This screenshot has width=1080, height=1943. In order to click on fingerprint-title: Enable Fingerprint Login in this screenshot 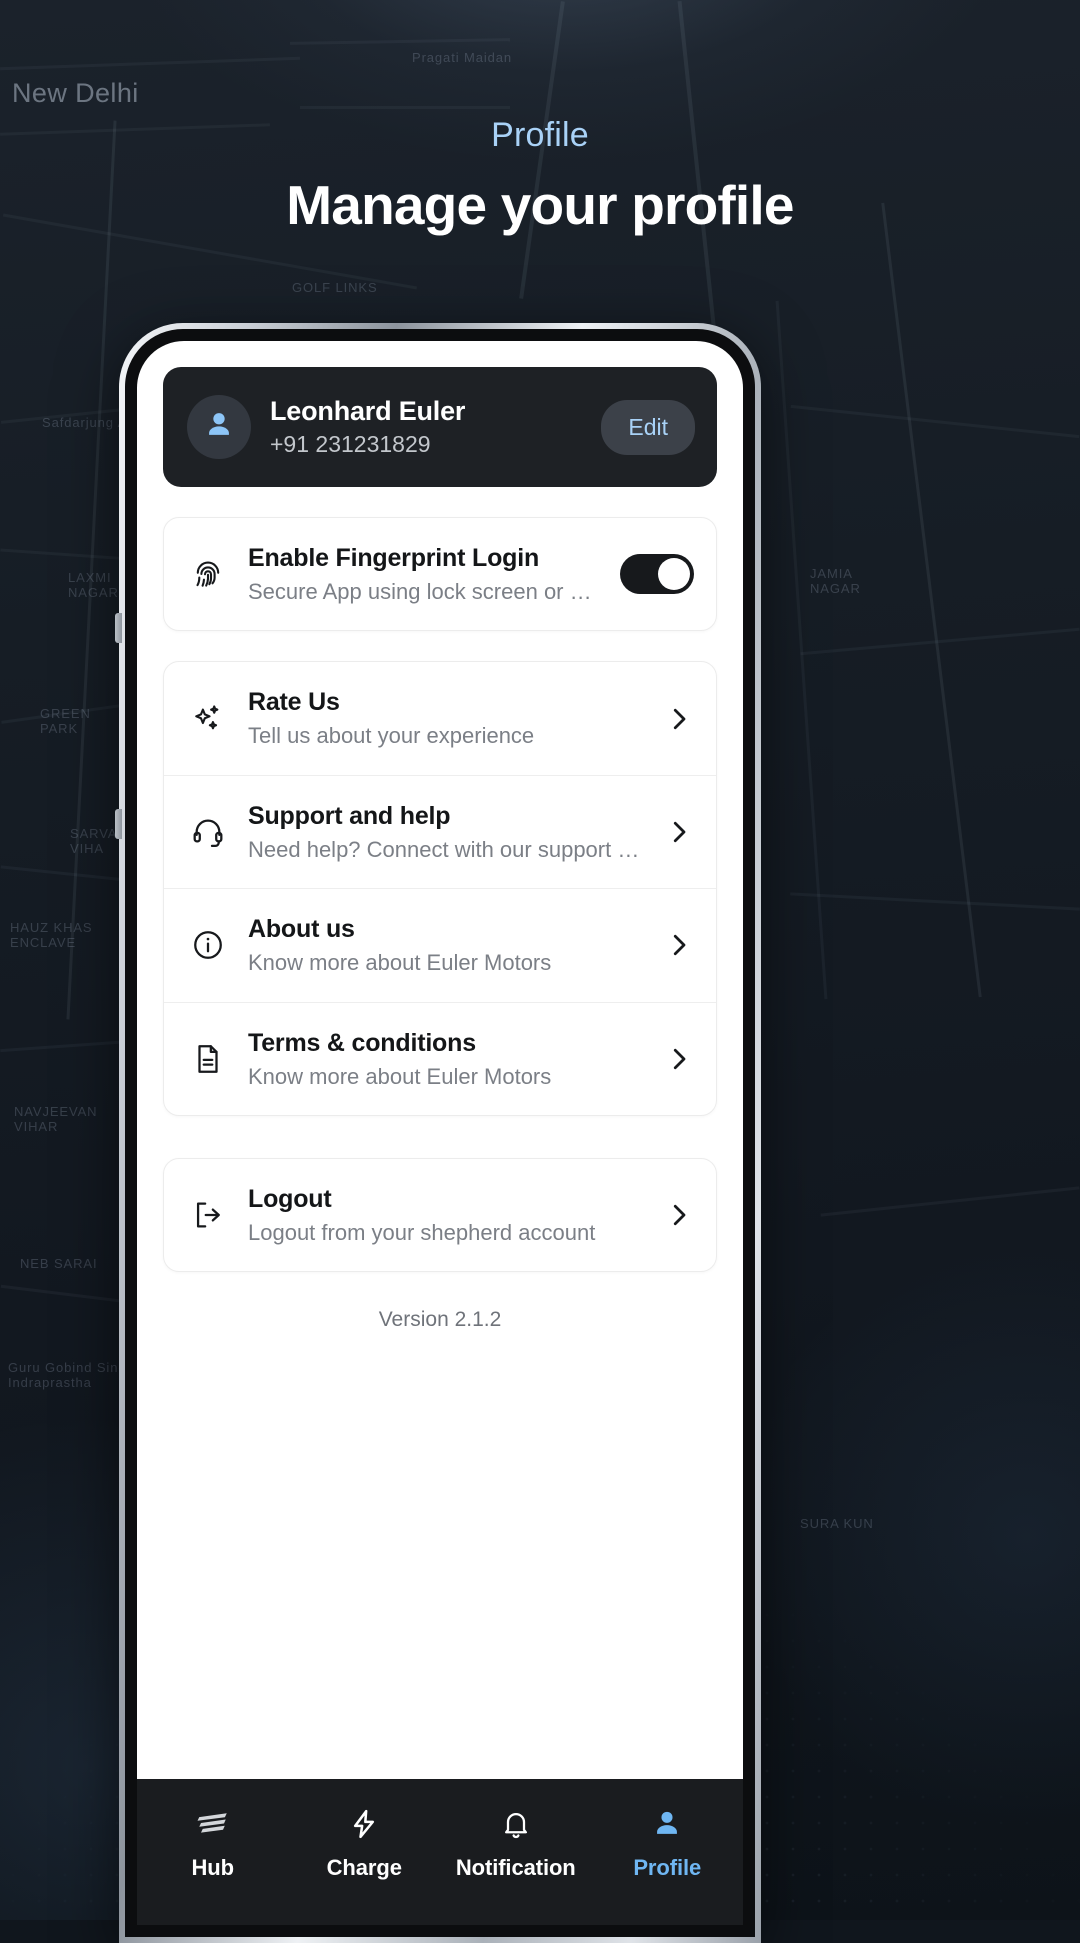, I will do `click(394, 558)`.